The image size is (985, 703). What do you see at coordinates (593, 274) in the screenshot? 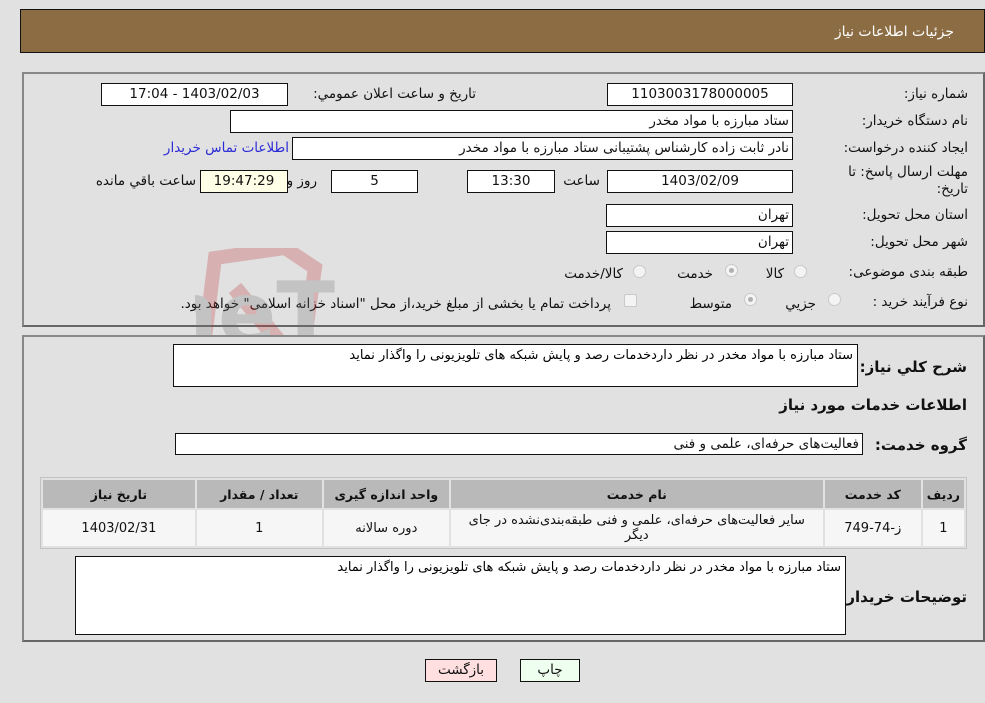
I see `category-option-goods-service: کالا/خدمت` at bounding box center [593, 274].